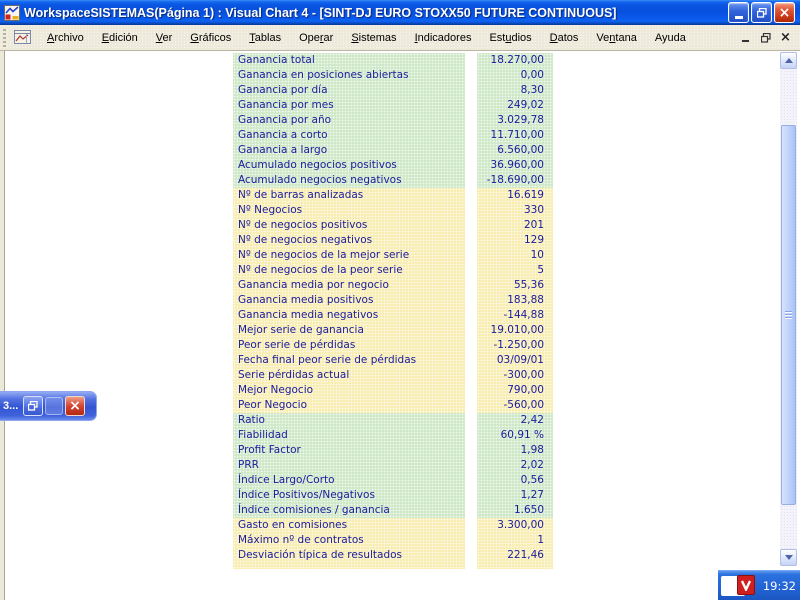 The image size is (800, 600). Describe the element at coordinates (349, 345) in the screenshot. I see `stat-label: Peor serie de pérdidas` at that location.